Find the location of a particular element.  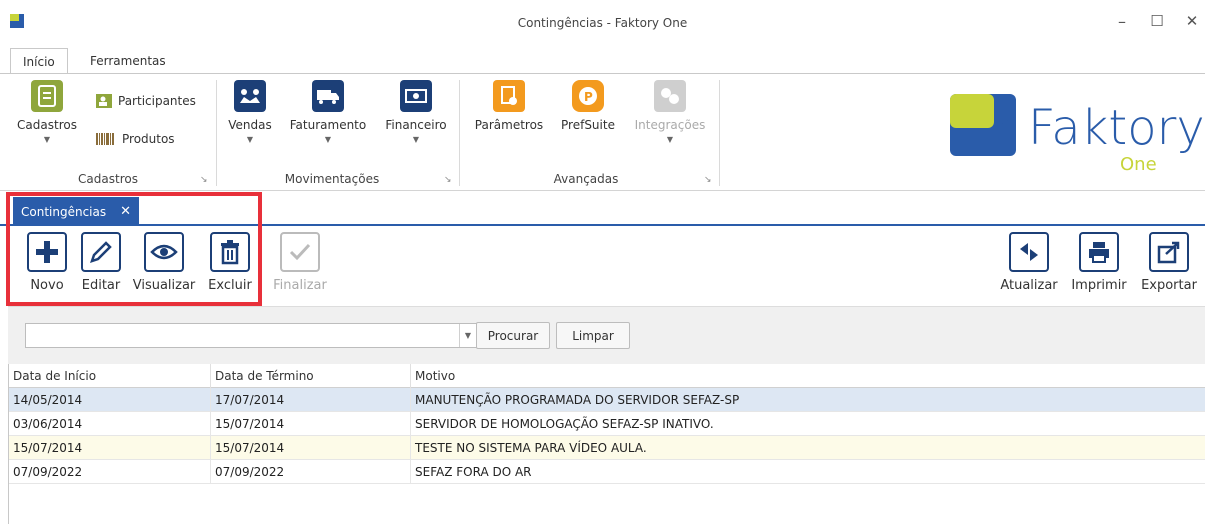

doc-tab-contingencias: Contingências ✕ is located at coordinates (76, 211).